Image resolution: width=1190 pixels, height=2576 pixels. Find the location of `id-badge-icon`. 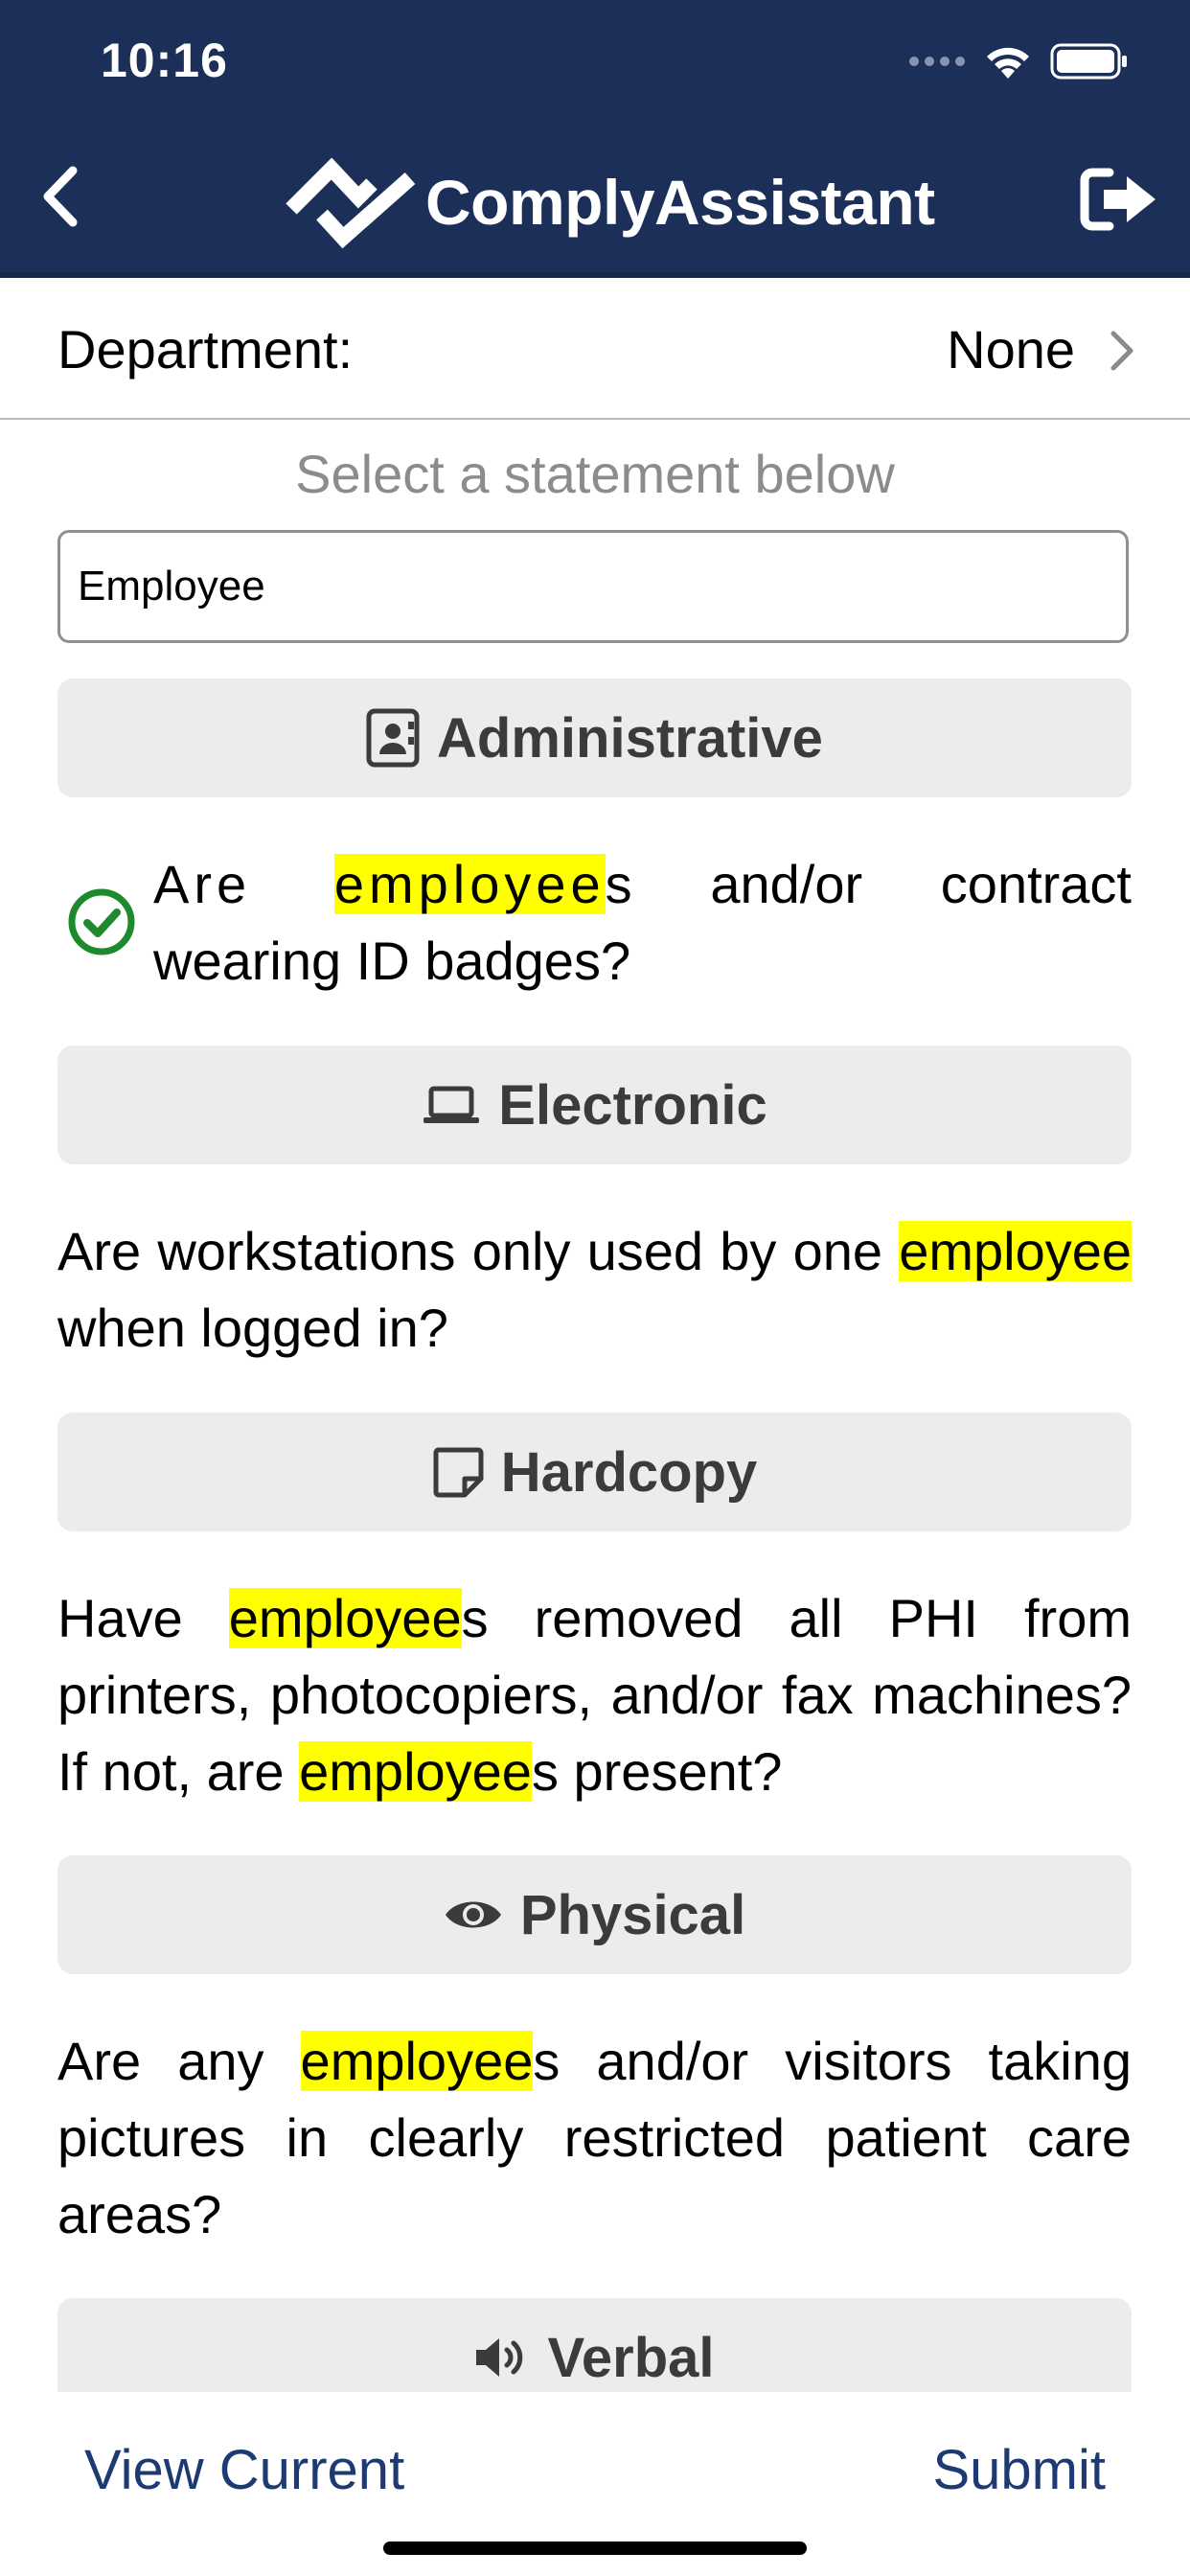

id-badge-icon is located at coordinates (393, 738).